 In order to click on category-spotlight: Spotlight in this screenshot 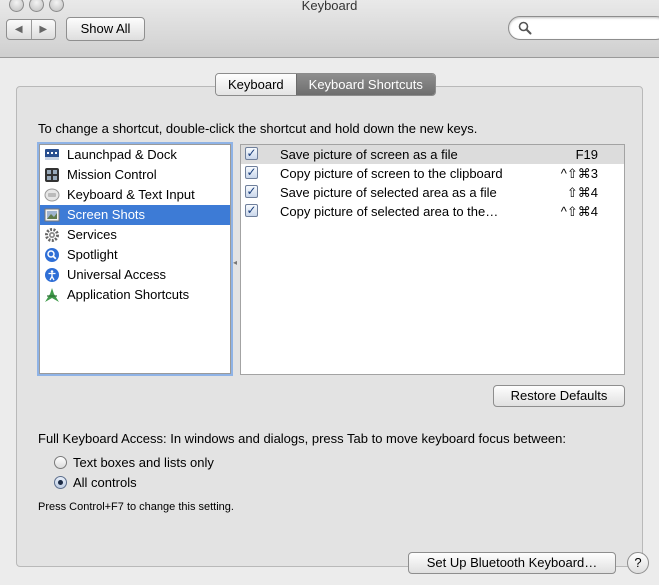, I will do `click(135, 255)`.